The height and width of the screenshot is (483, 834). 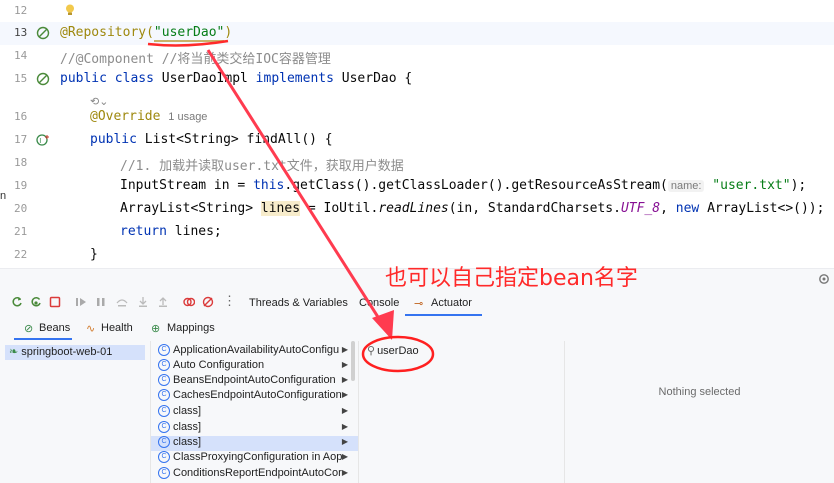 What do you see at coordinates (824, 279) in the screenshot?
I see `settings-gear-icon` at bounding box center [824, 279].